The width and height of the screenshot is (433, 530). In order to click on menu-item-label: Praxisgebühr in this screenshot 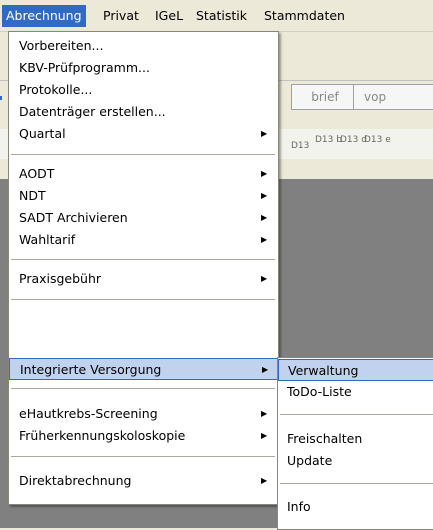, I will do `click(60, 278)`.